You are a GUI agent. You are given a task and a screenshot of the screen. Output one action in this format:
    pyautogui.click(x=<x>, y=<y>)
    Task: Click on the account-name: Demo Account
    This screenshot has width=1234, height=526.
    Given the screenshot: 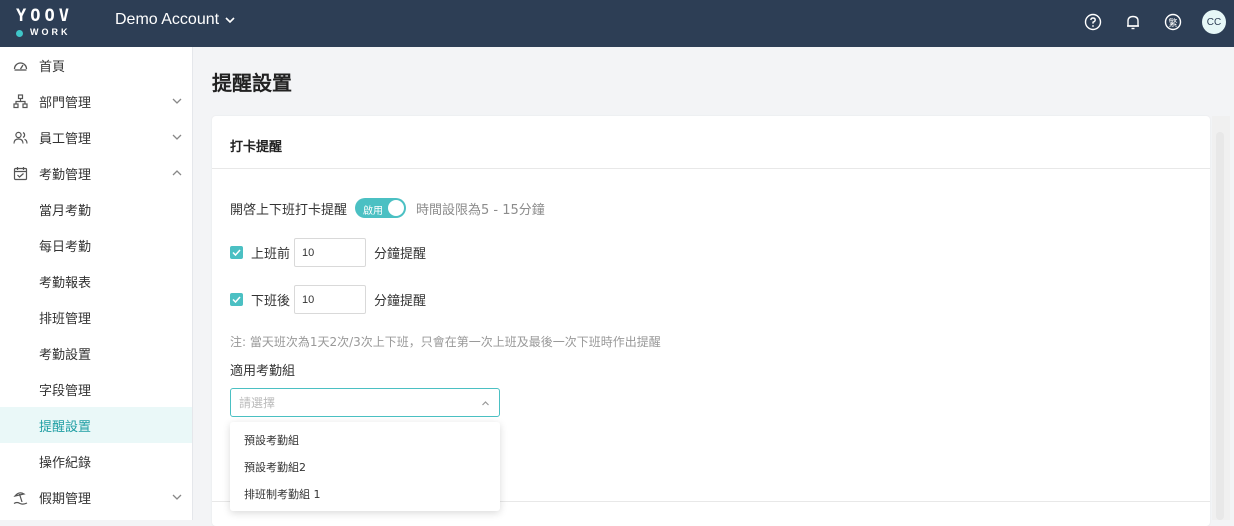 What is the action you would take?
    pyautogui.click(x=167, y=19)
    